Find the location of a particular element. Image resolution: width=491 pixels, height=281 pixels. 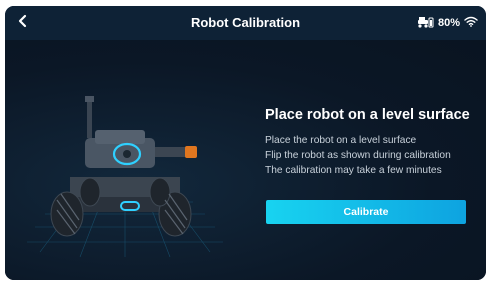

page-title: Robot Calibration is located at coordinates (245, 22).